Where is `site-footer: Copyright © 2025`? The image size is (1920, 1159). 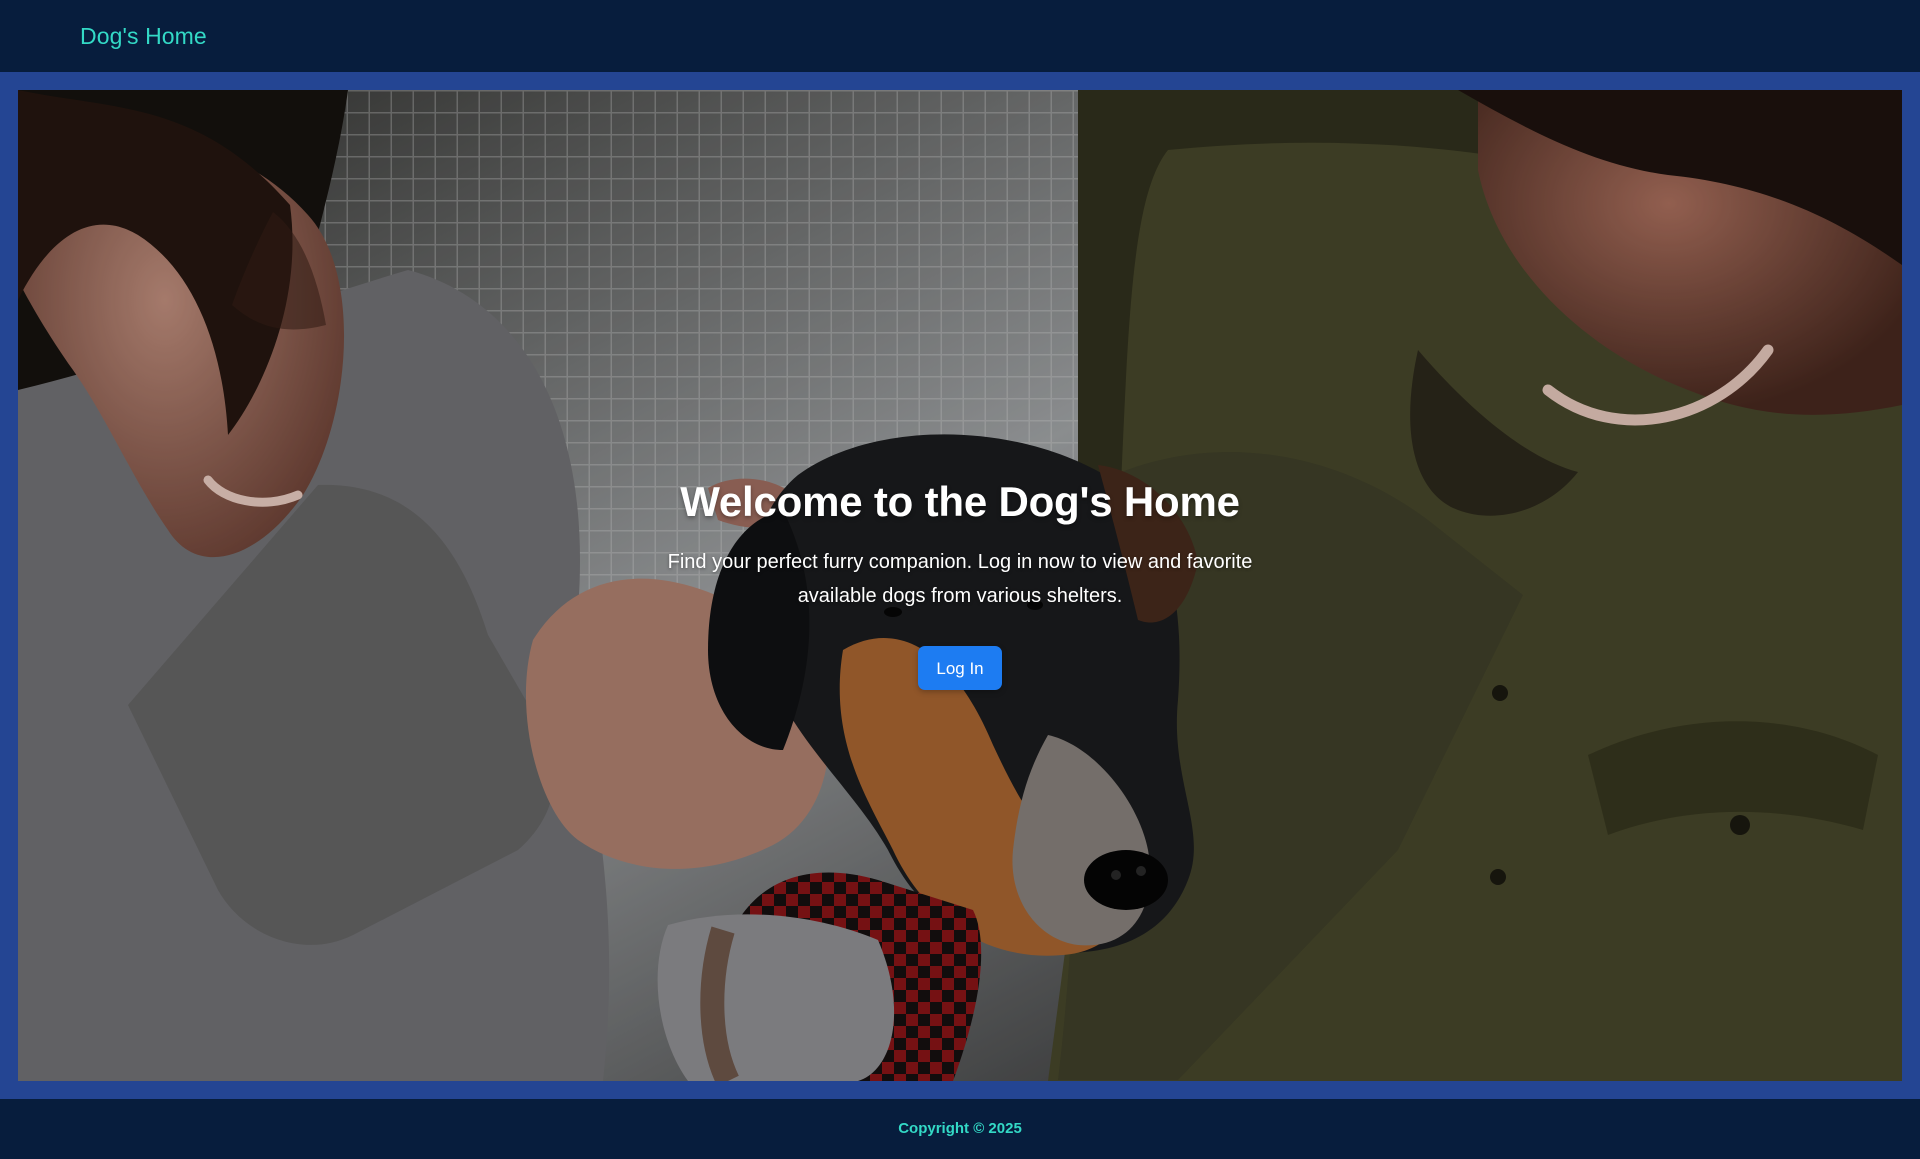 site-footer: Copyright © 2025 is located at coordinates (960, 1129).